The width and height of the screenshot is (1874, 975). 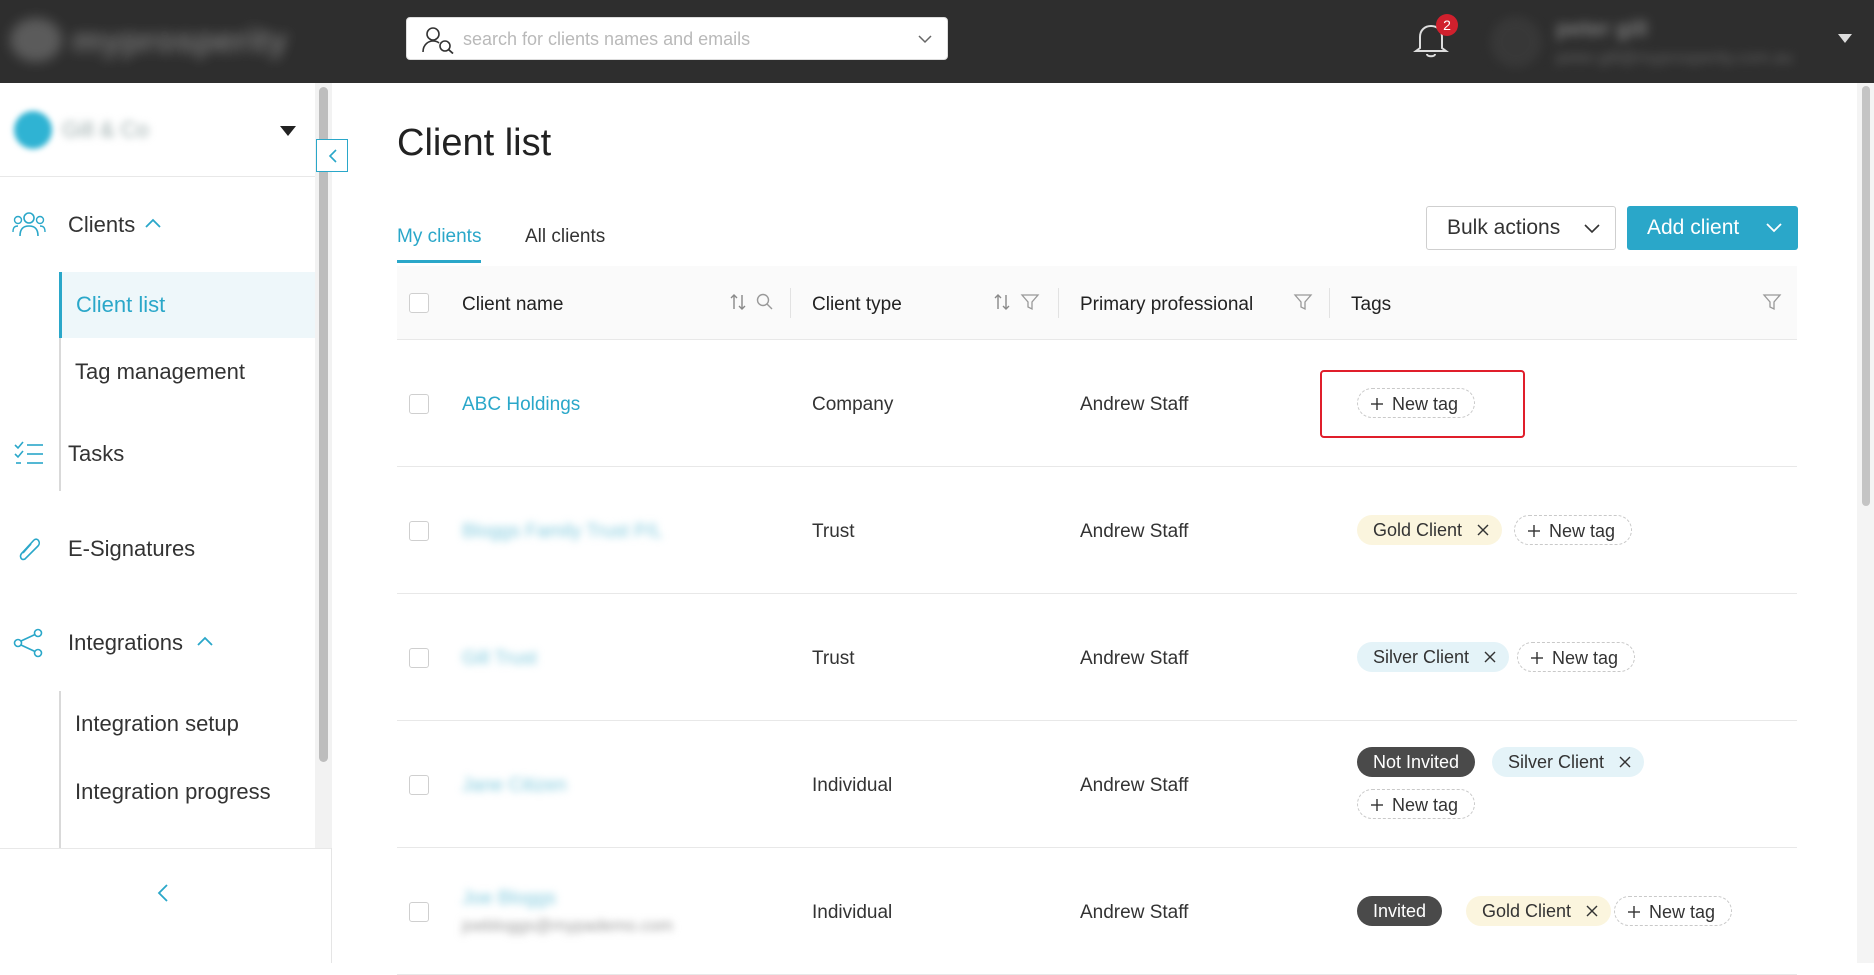 I want to click on status-badge: Invited, so click(x=1400, y=911).